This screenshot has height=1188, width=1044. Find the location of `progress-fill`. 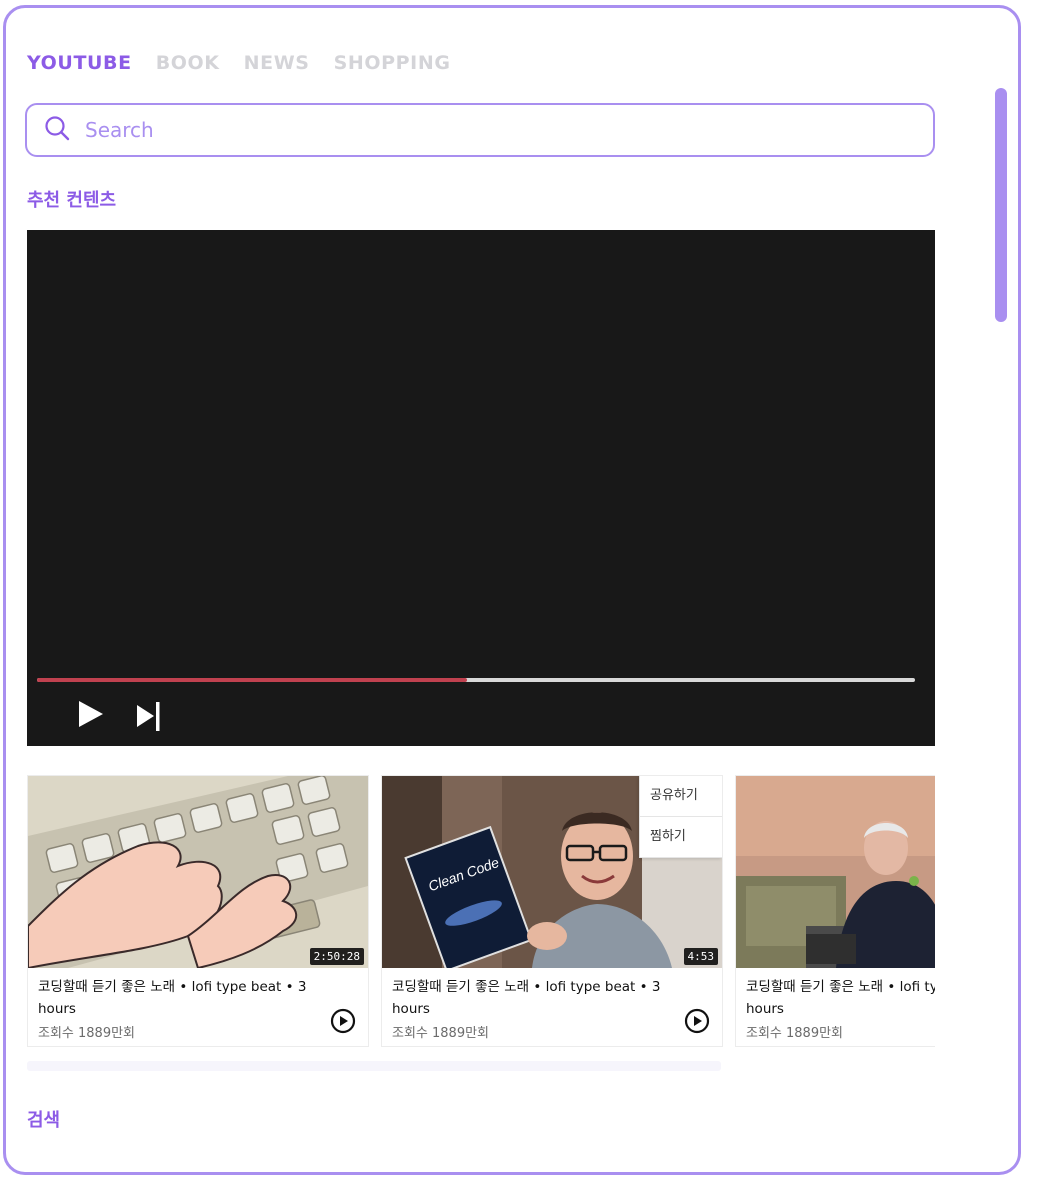

progress-fill is located at coordinates (252, 680).